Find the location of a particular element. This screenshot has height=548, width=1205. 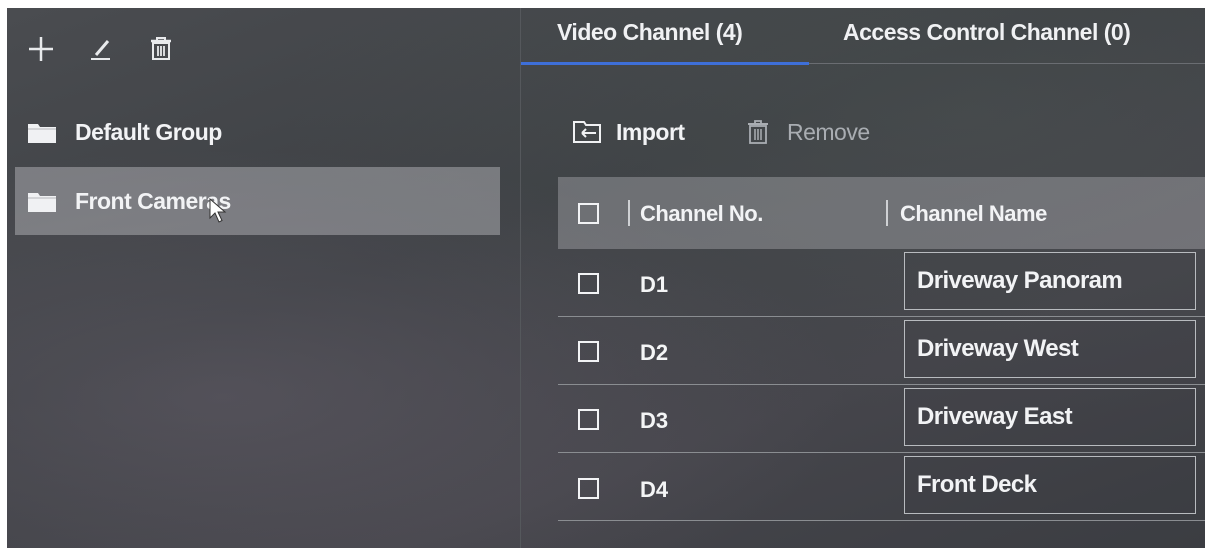

add-group-button is located at coordinates (41, 49).